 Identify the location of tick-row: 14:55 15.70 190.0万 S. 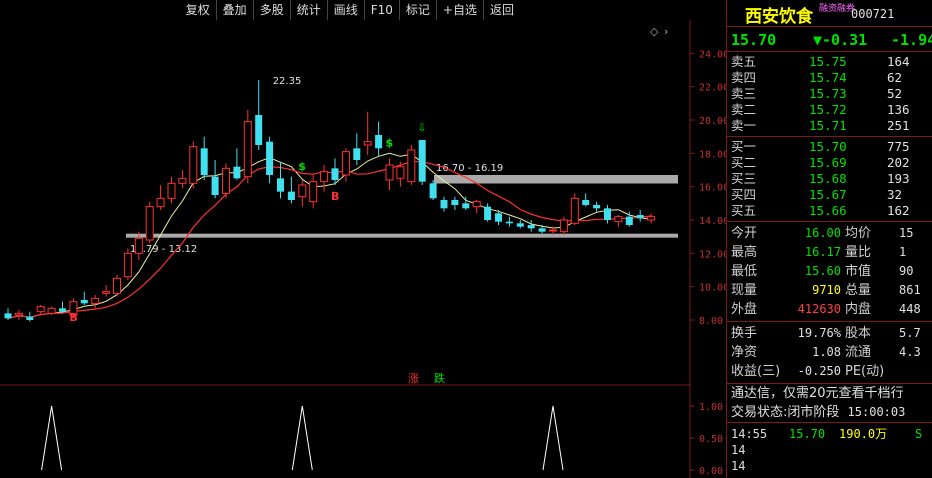
(827, 434).